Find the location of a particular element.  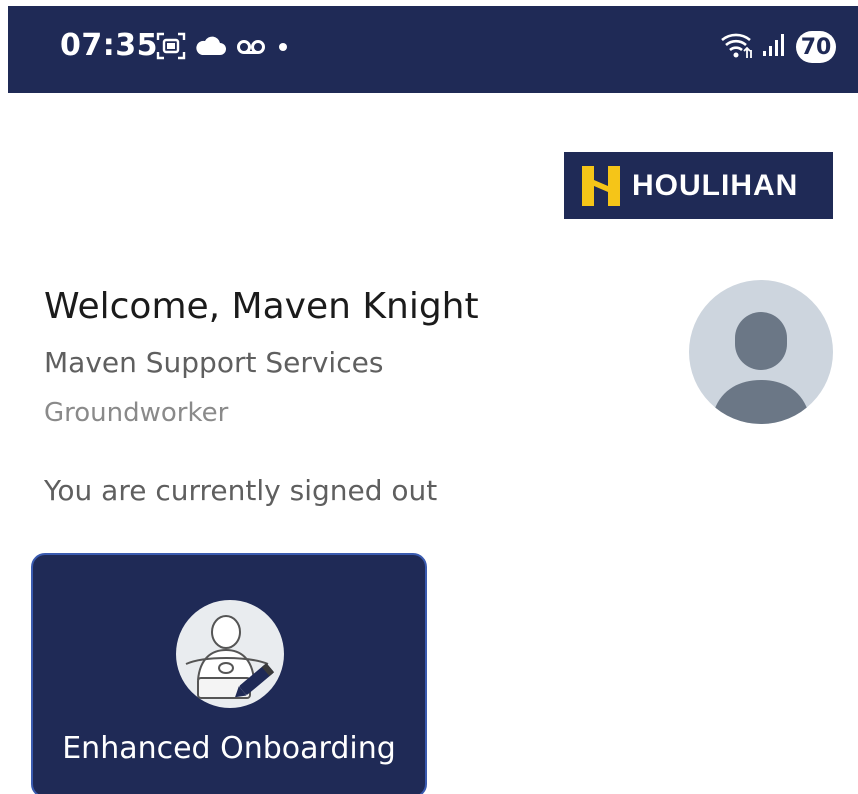

avatar is located at coordinates (761, 352).